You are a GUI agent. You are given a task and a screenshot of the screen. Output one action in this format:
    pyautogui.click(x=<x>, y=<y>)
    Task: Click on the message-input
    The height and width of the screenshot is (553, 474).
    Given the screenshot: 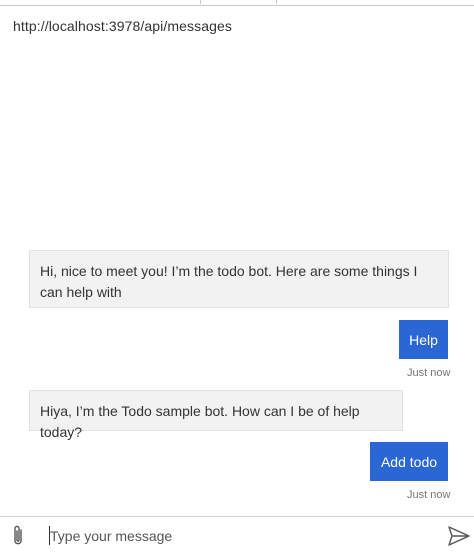 What is the action you would take?
    pyautogui.click(x=239, y=536)
    